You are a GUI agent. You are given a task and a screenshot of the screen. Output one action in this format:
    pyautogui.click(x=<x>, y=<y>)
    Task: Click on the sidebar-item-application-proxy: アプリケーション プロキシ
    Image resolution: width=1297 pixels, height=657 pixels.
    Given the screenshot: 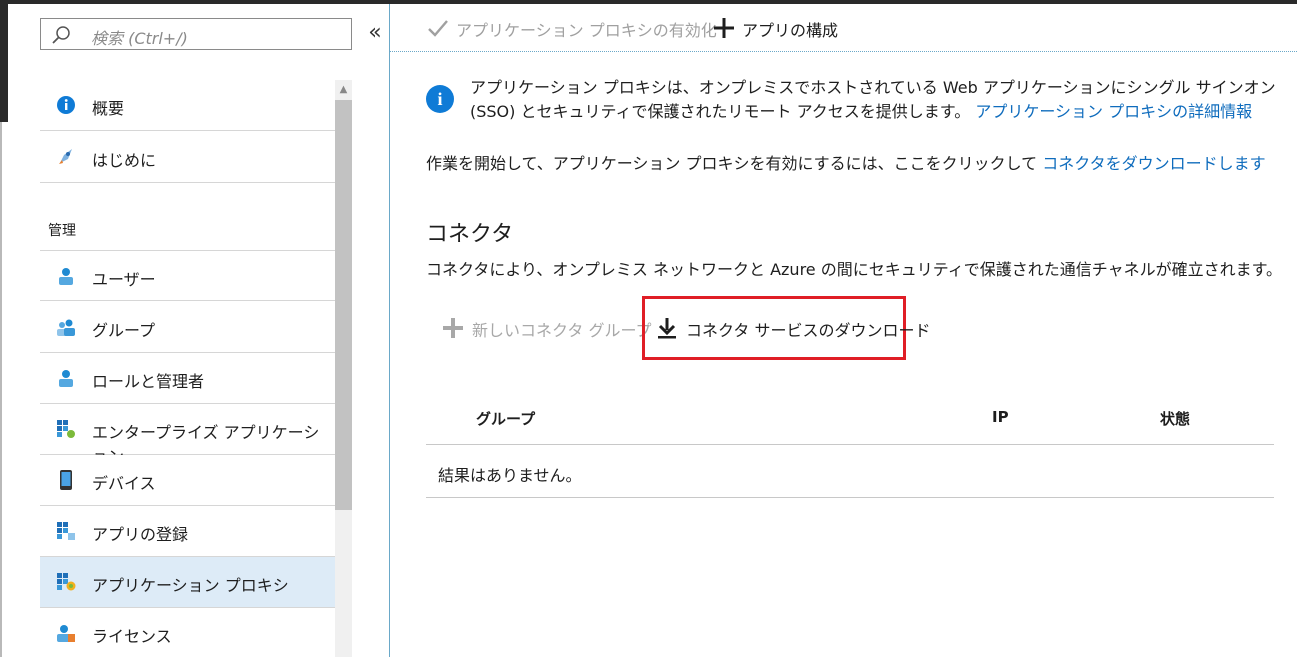 What is the action you would take?
    pyautogui.click(x=187, y=582)
    